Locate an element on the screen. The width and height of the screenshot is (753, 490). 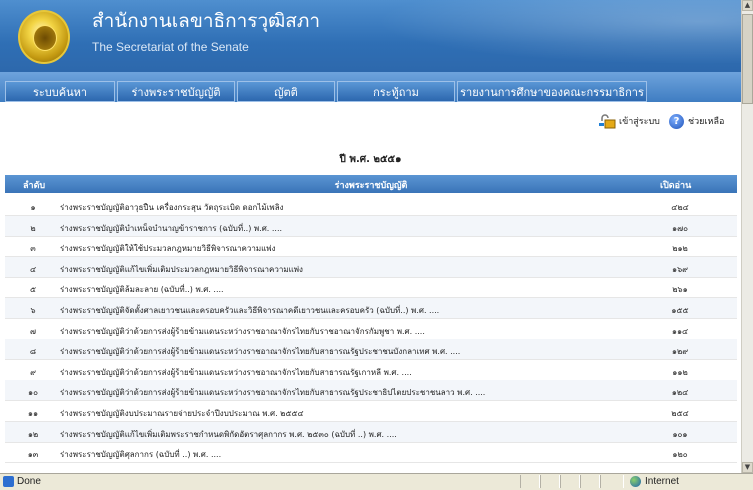
table-header: ลำดับ ร่างพระราชบัญญัติ เปิดอ่าน is located at coordinates (371, 184).